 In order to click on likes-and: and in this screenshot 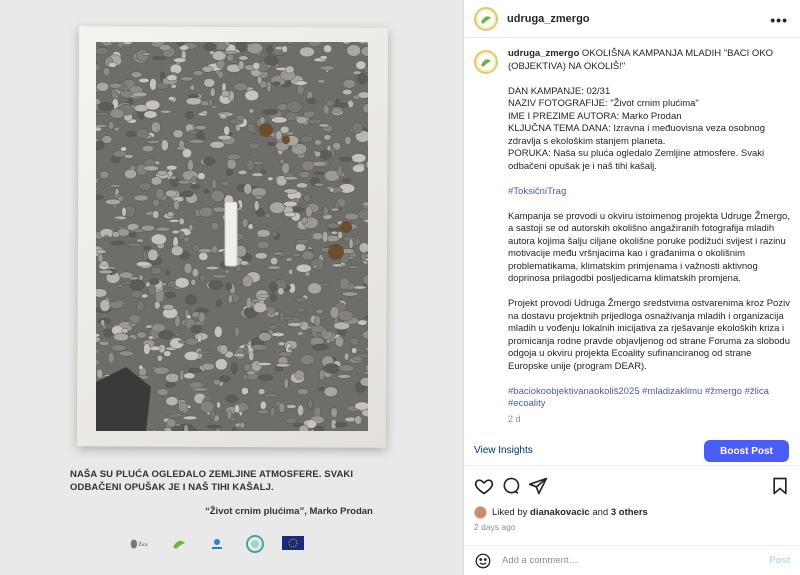, I will do `click(600, 512)`.